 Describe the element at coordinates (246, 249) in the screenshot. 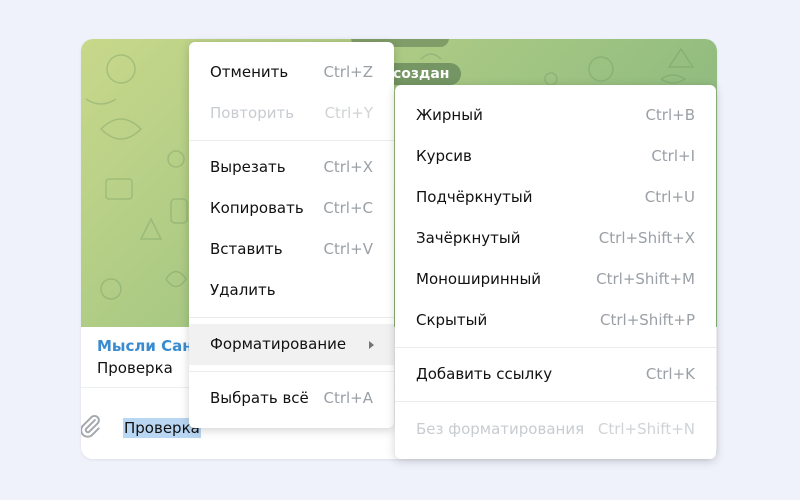

I see `menu-item-label: Вставить` at that location.